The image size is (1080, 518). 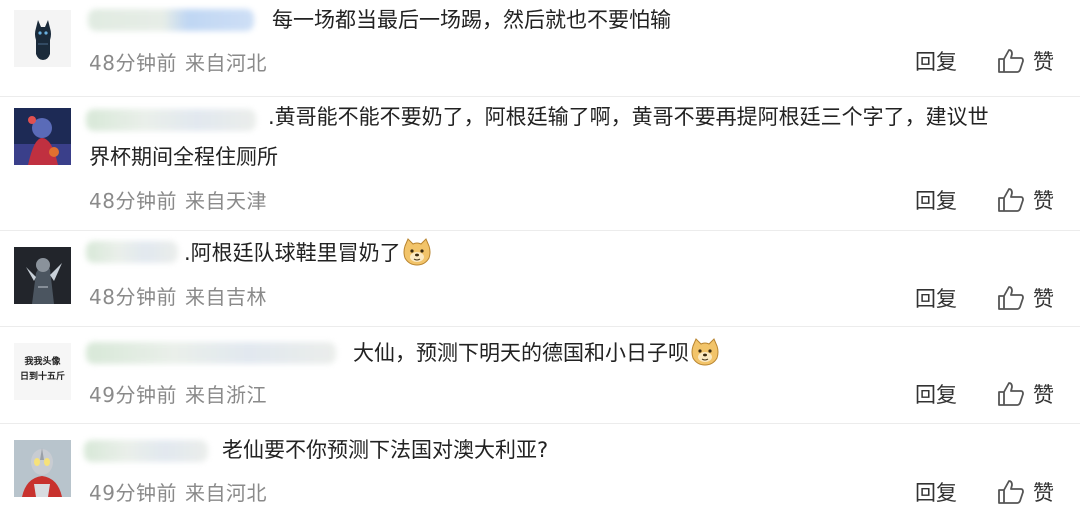 What do you see at coordinates (225, 395) in the screenshot?
I see `comment-location: 来自浙江` at bounding box center [225, 395].